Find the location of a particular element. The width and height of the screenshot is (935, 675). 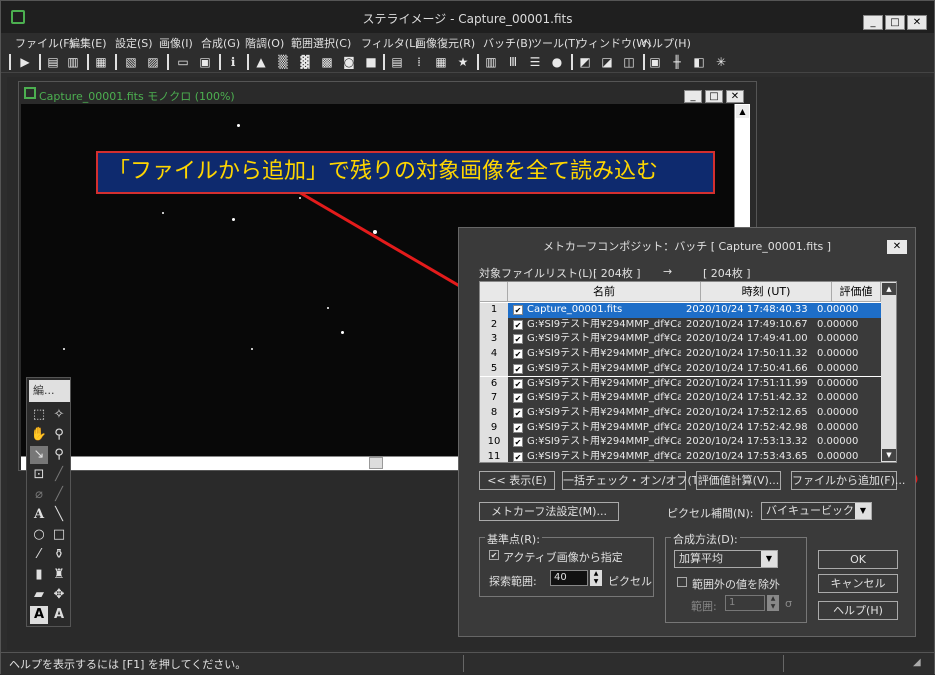

range-stepper: ▲ ▼ is located at coordinates (773, 603).